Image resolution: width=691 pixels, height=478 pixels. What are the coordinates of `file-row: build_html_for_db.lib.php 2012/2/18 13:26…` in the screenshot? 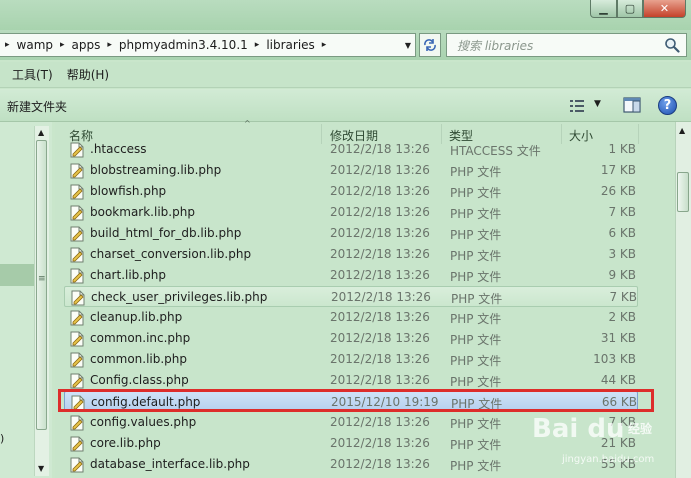 It's located at (351, 233).